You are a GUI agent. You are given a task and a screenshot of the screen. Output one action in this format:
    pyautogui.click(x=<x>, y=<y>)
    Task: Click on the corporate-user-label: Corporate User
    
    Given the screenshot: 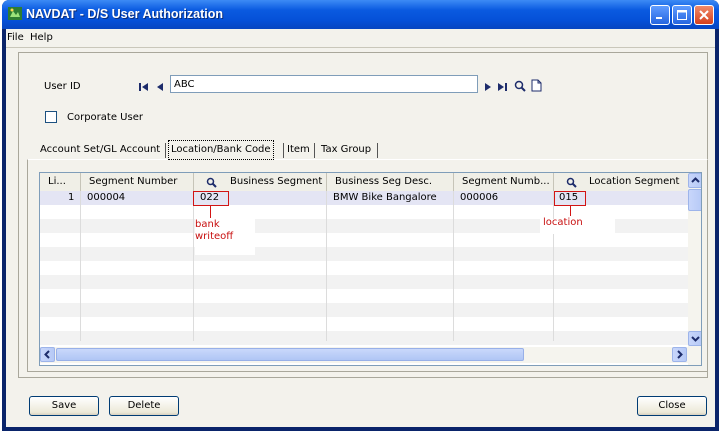 What is the action you would take?
    pyautogui.click(x=105, y=117)
    